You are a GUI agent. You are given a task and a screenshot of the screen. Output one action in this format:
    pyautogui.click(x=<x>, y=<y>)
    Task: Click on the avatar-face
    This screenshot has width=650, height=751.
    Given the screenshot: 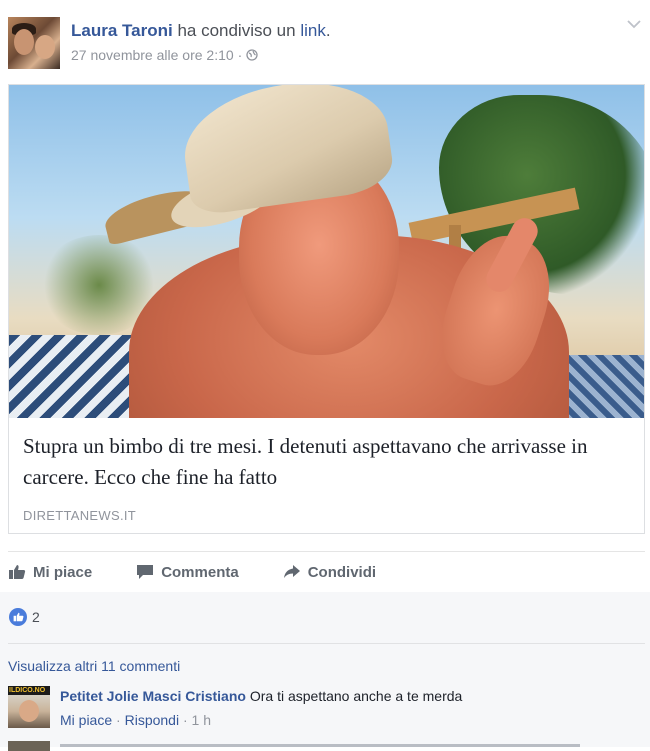 What is the action you would take?
    pyautogui.click(x=29, y=711)
    